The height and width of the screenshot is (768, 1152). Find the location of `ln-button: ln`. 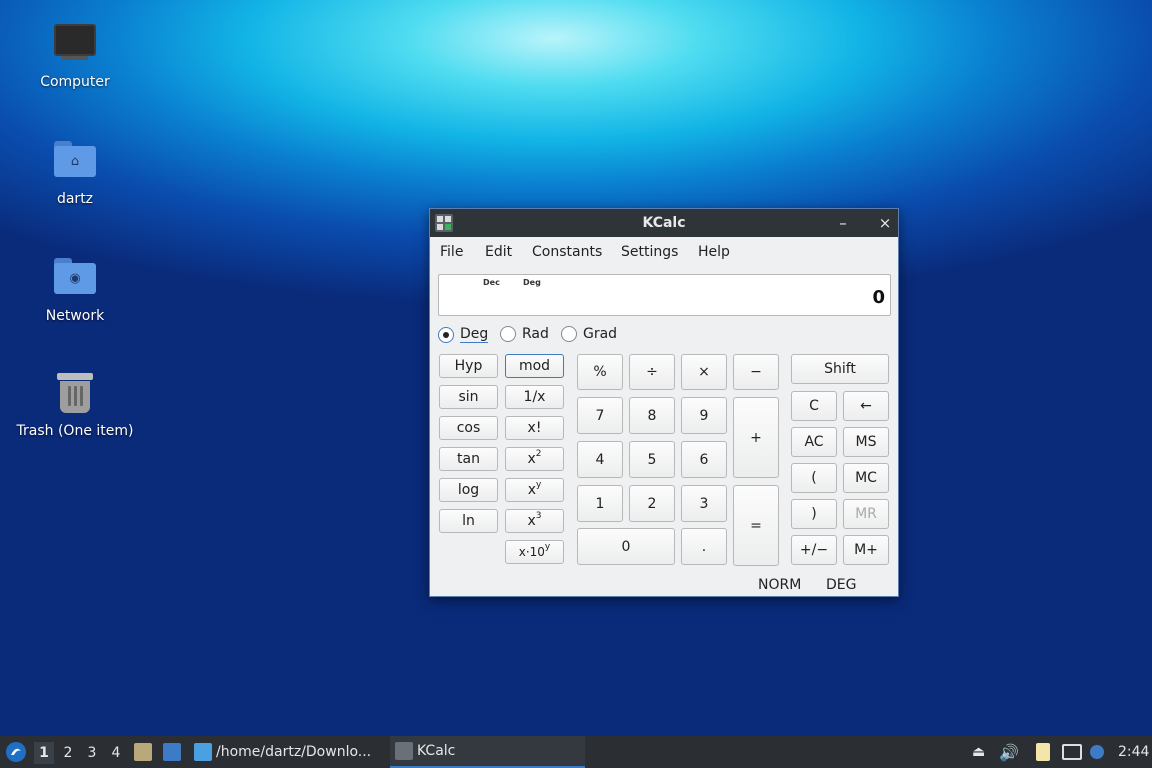

ln-button: ln is located at coordinates (468, 521).